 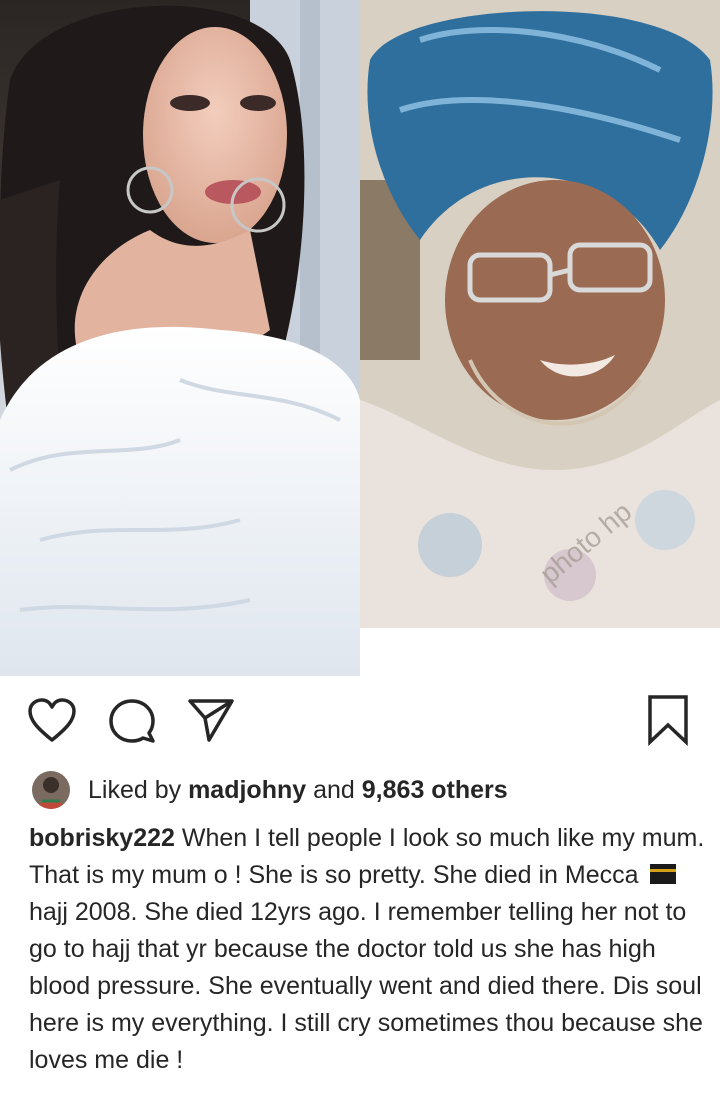 I want to click on likes-prefix: Liked by, so click(x=135, y=789).